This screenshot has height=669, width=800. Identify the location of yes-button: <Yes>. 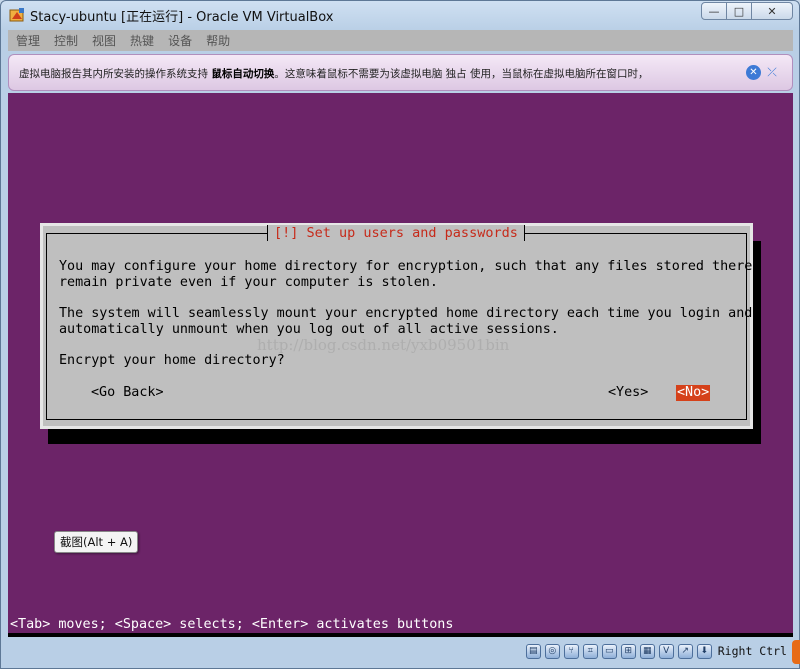
(628, 393).